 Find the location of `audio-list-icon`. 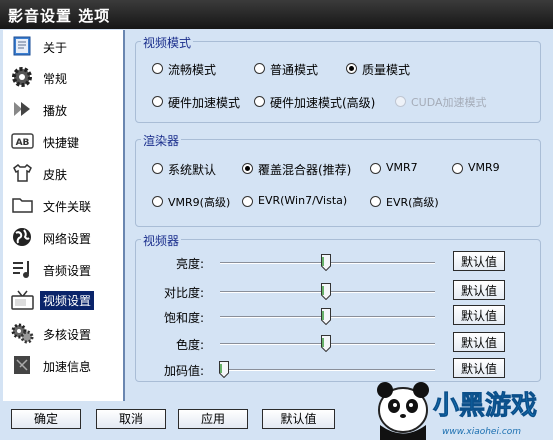

audio-list-icon is located at coordinates (21, 269).